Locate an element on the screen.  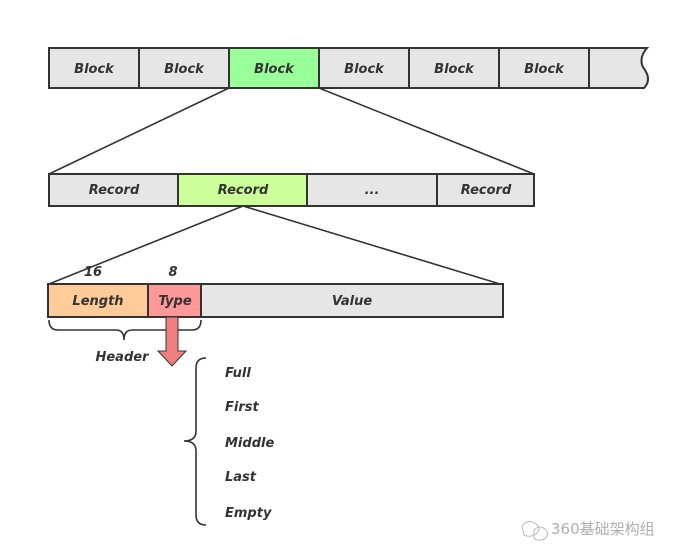
type-item: Empty is located at coordinates (248, 513).